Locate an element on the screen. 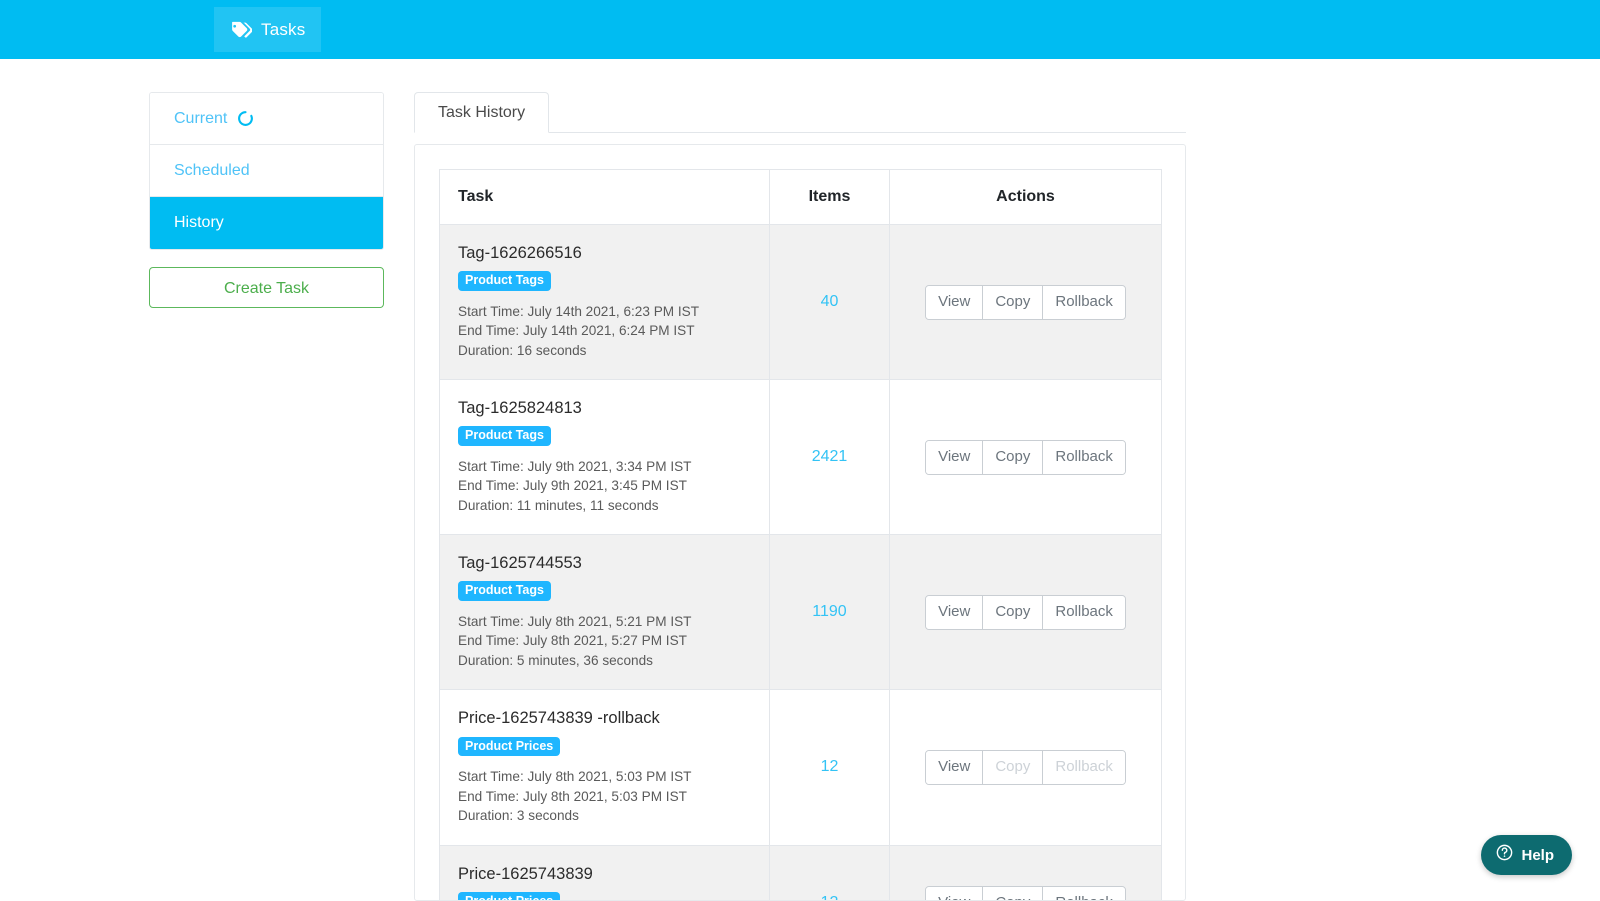 The height and width of the screenshot is (901, 1600). task-duration: Duration: 3 seconds is located at coordinates (604, 816).